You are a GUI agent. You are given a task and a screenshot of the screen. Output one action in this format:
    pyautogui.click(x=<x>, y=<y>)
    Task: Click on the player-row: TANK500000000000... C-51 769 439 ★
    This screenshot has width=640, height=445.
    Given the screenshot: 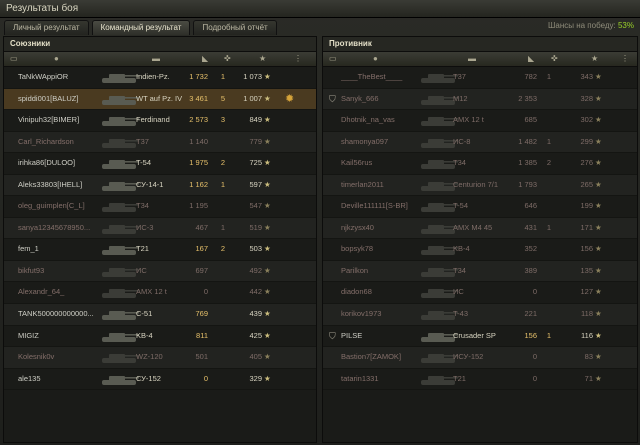 What is the action you would take?
    pyautogui.click(x=160, y=315)
    